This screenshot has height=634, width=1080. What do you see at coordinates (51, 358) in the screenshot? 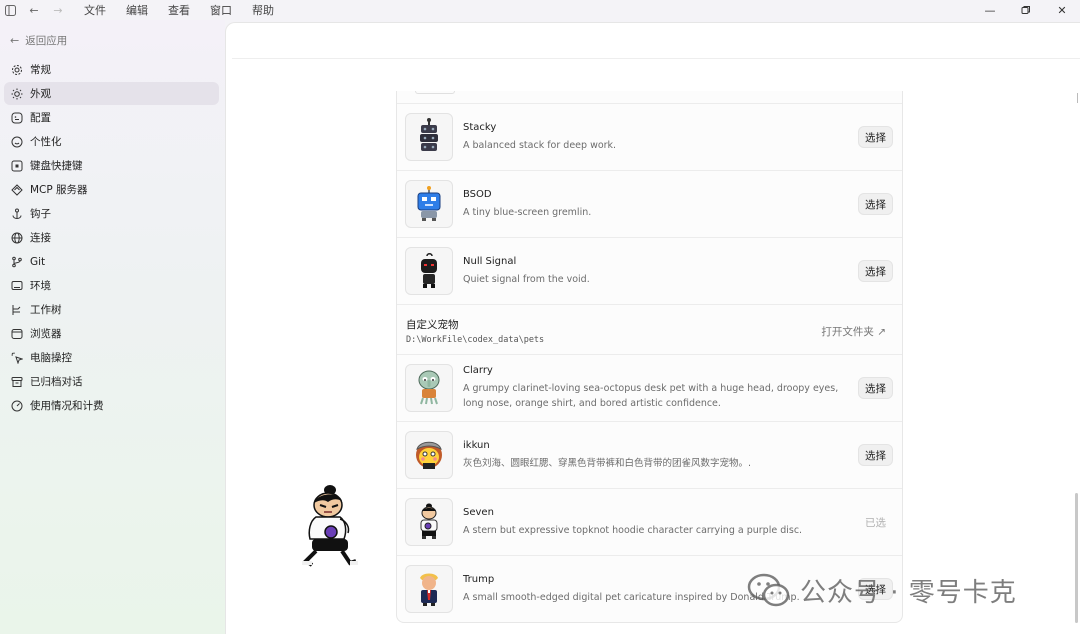
I see `sidebar-item-label: 电脑操控` at bounding box center [51, 358].